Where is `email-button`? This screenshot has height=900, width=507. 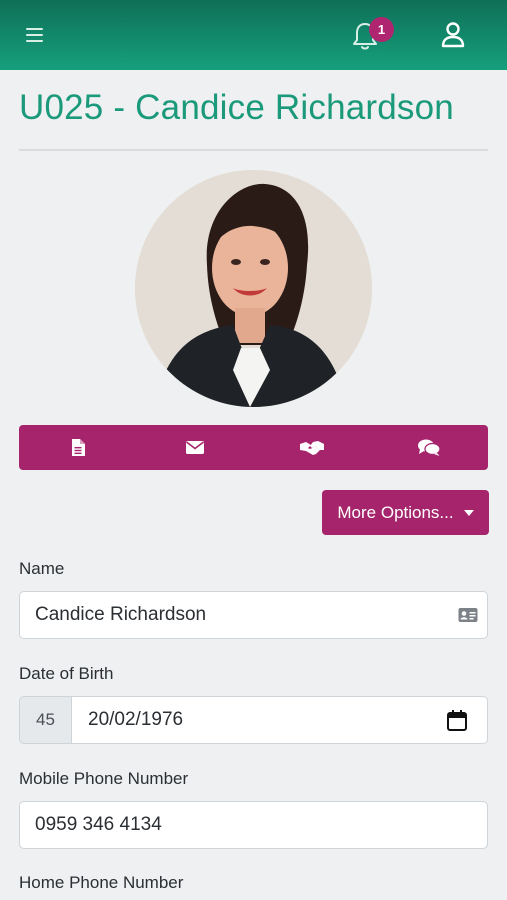
email-button is located at coordinates (194, 447).